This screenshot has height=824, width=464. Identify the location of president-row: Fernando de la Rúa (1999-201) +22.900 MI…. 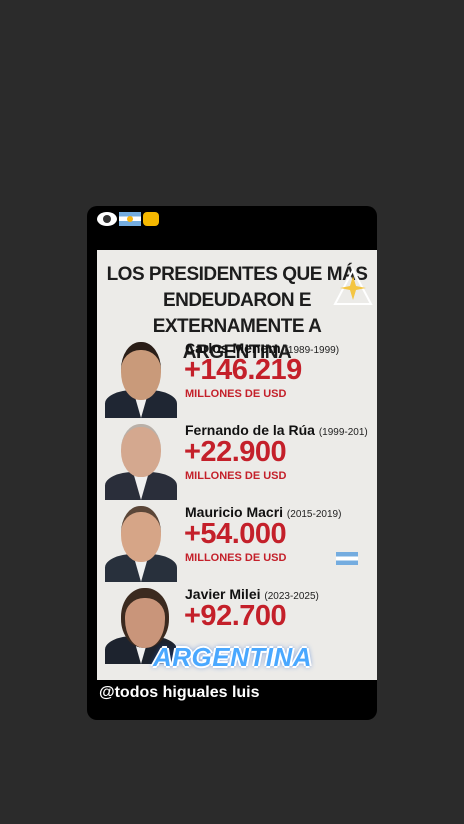
(237, 461).